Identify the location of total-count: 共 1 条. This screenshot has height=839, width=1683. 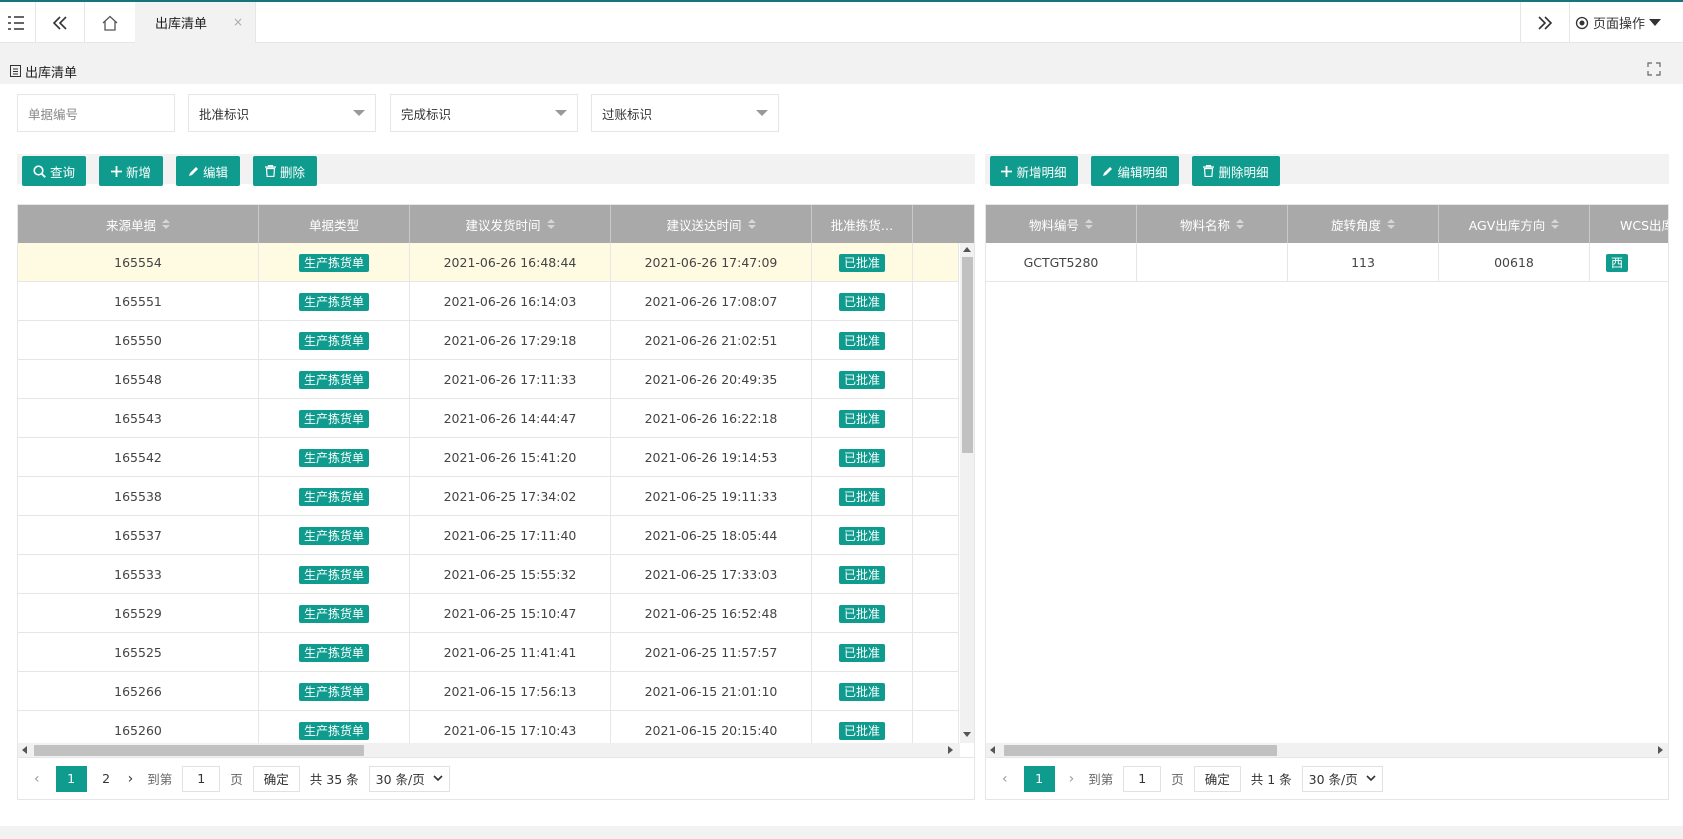
(1271, 779).